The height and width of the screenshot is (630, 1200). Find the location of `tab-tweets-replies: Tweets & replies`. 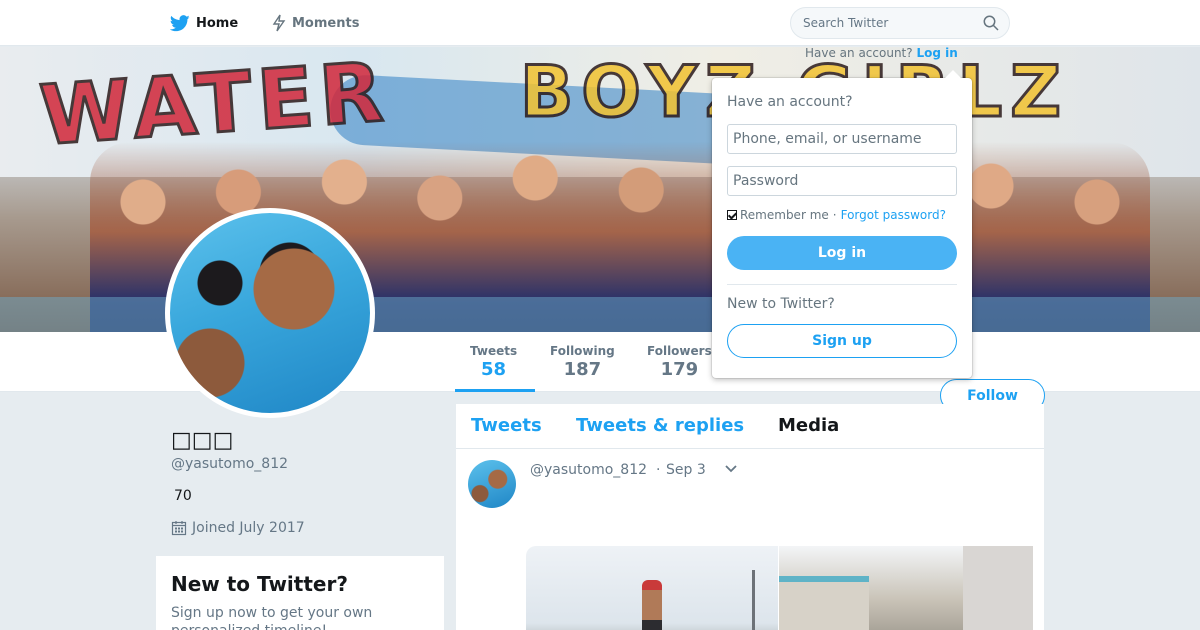

tab-tweets-replies: Tweets & replies is located at coordinates (660, 425).